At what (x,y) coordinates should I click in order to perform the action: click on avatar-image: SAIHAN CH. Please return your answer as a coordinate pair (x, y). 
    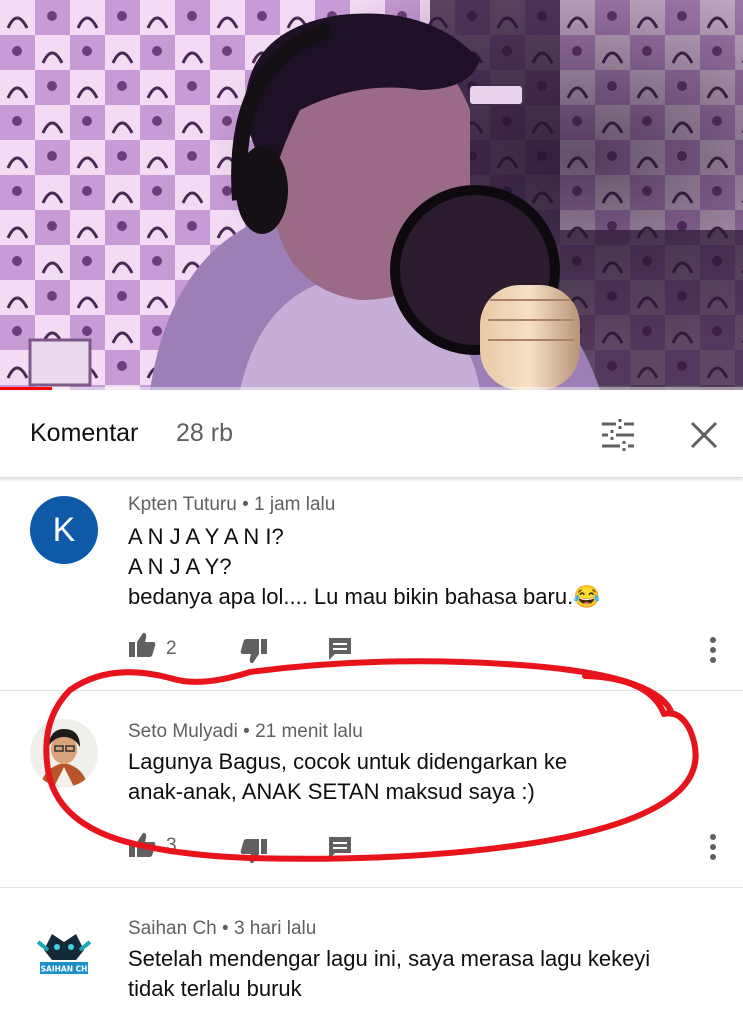
    Looking at the image, I should click on (64, 954).